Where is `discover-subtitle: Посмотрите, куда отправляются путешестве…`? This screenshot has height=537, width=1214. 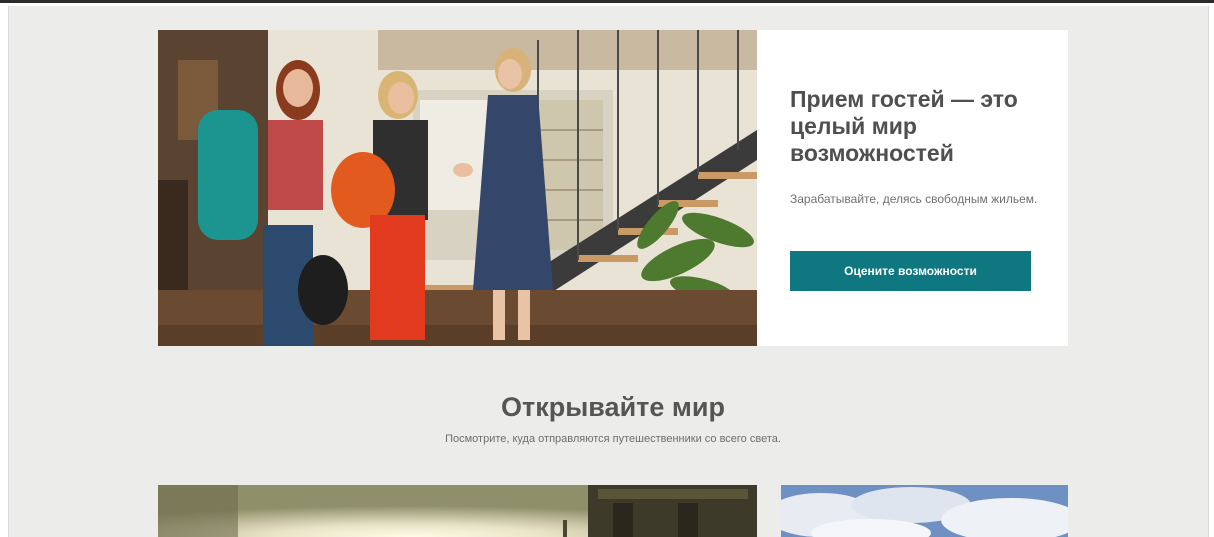 discover-subtitle: Посмотрите, куда отправляются путешестве… is located at coordinates (613, 439).